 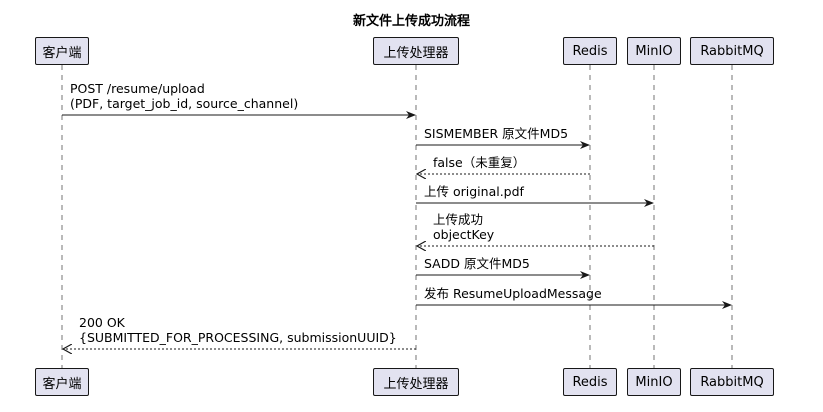 What do you see at coordinates (496, 133) in the screenshot?
I see `message-label-2-line-1: SISMEMBER 原文件MD5` at bounding box center [496, 133].